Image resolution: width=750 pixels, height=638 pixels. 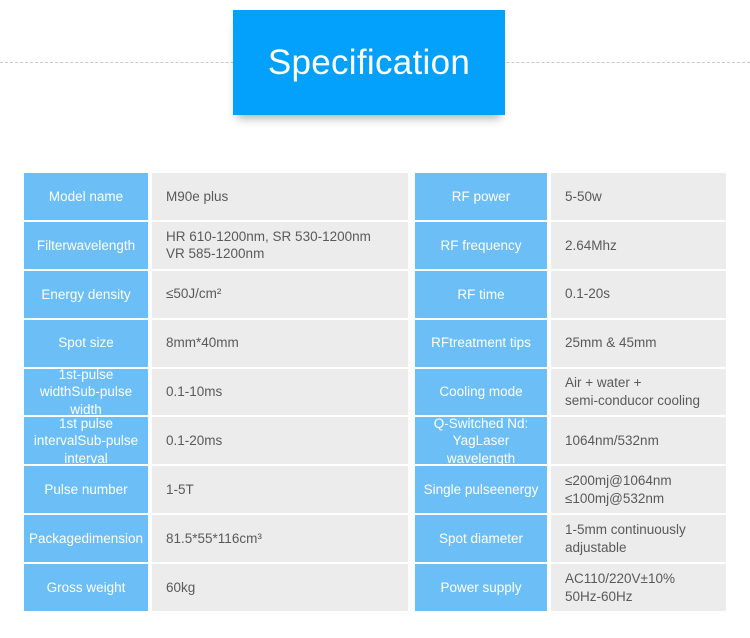 What do you see at coordinates (202, 343) in the screenshot?
I see `cell-text-line: 8mm*40mm` at bounding box center [202, 343].